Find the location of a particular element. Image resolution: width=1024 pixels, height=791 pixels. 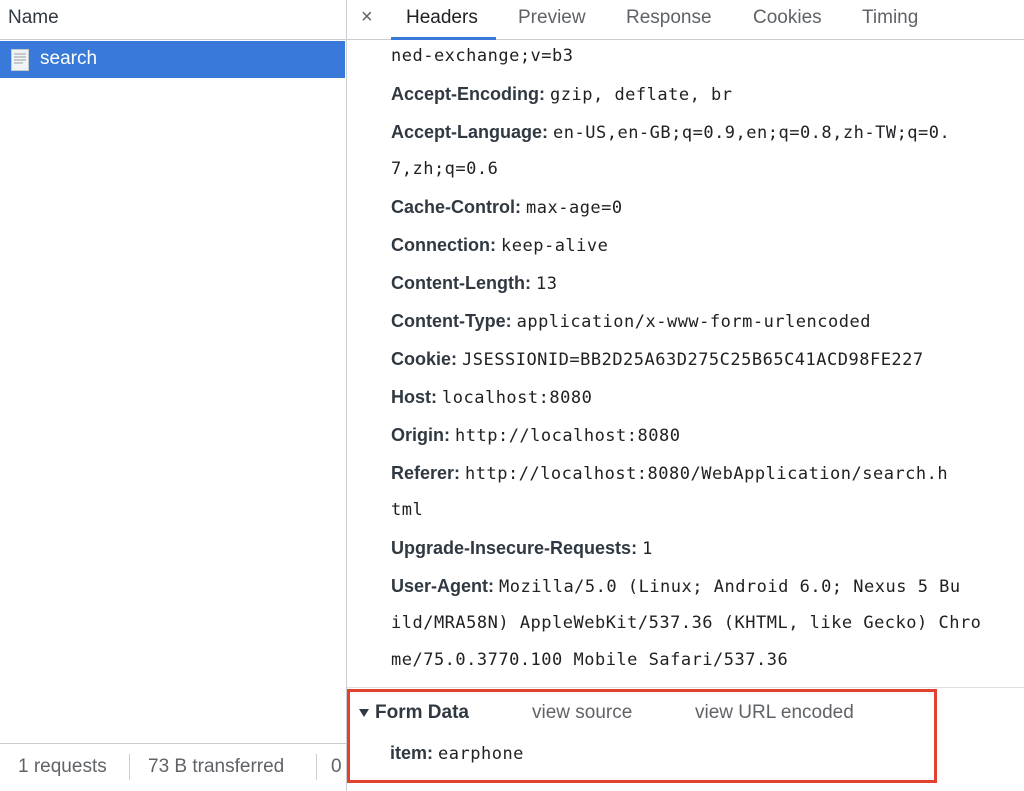

header-key: Host: is located at coordinates (414, 397).